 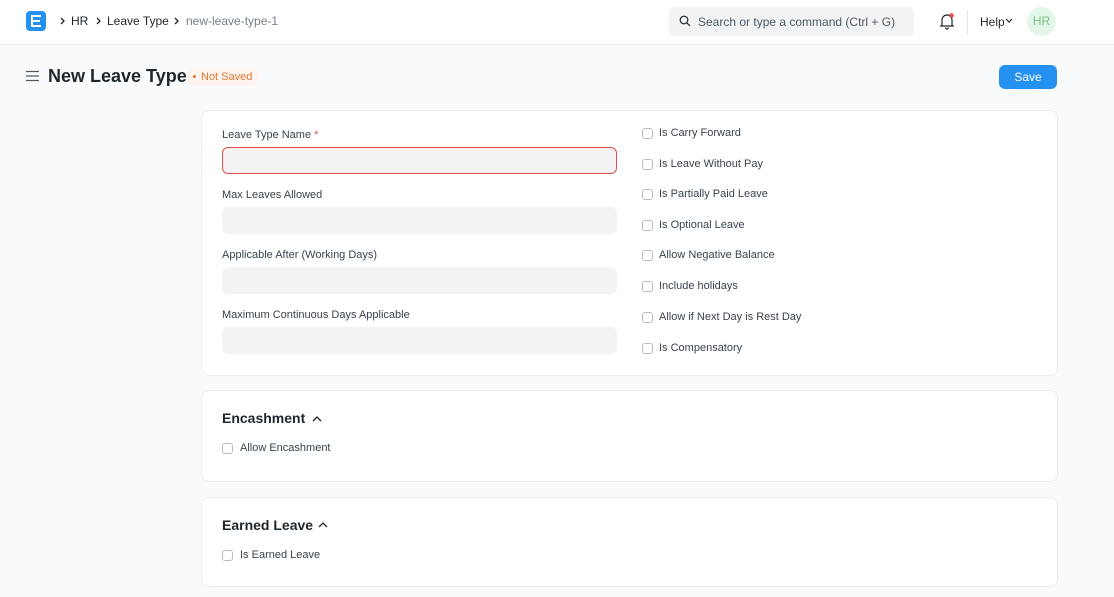 What do you see at coordinates (232, 21) in the screenshot?
I see `breadcrumb-current: new-leave-type-1` at bounding box center [232, 21].